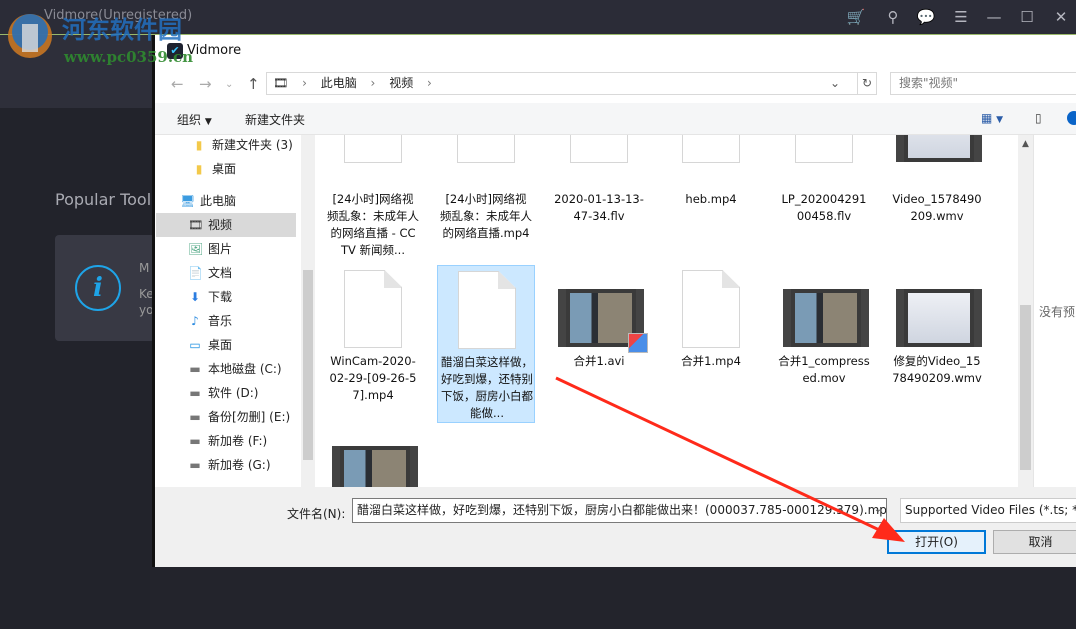 This screenshot has width=1076, height=629. What do you see at coordinates (239, 465) in the screenshot?
I see `nav-item-label: 新加卷 (G:)` at bounding box center [239, 465].